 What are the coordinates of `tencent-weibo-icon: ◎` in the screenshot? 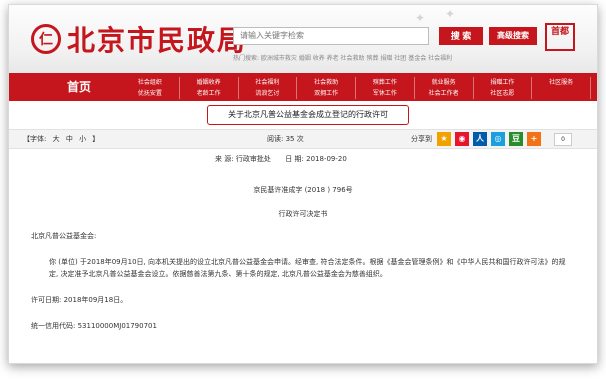 It's located at (498, 139).